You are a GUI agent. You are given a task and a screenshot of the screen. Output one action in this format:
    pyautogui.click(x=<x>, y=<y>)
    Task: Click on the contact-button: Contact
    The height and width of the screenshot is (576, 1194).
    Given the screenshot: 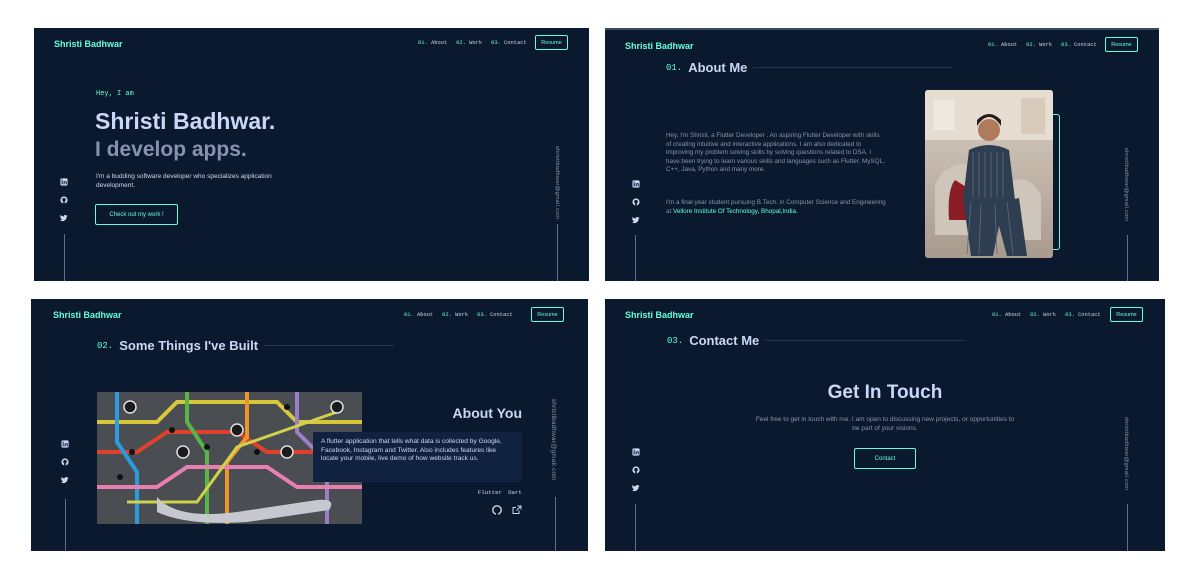 What is the action you would take?
    pyautogui.click(x=885, y=458)
    